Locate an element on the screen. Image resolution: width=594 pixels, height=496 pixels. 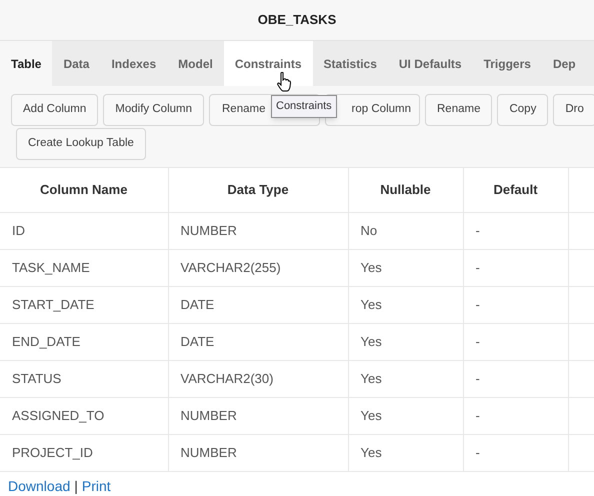
tab: Triggers is located at coordinates (507, 63).